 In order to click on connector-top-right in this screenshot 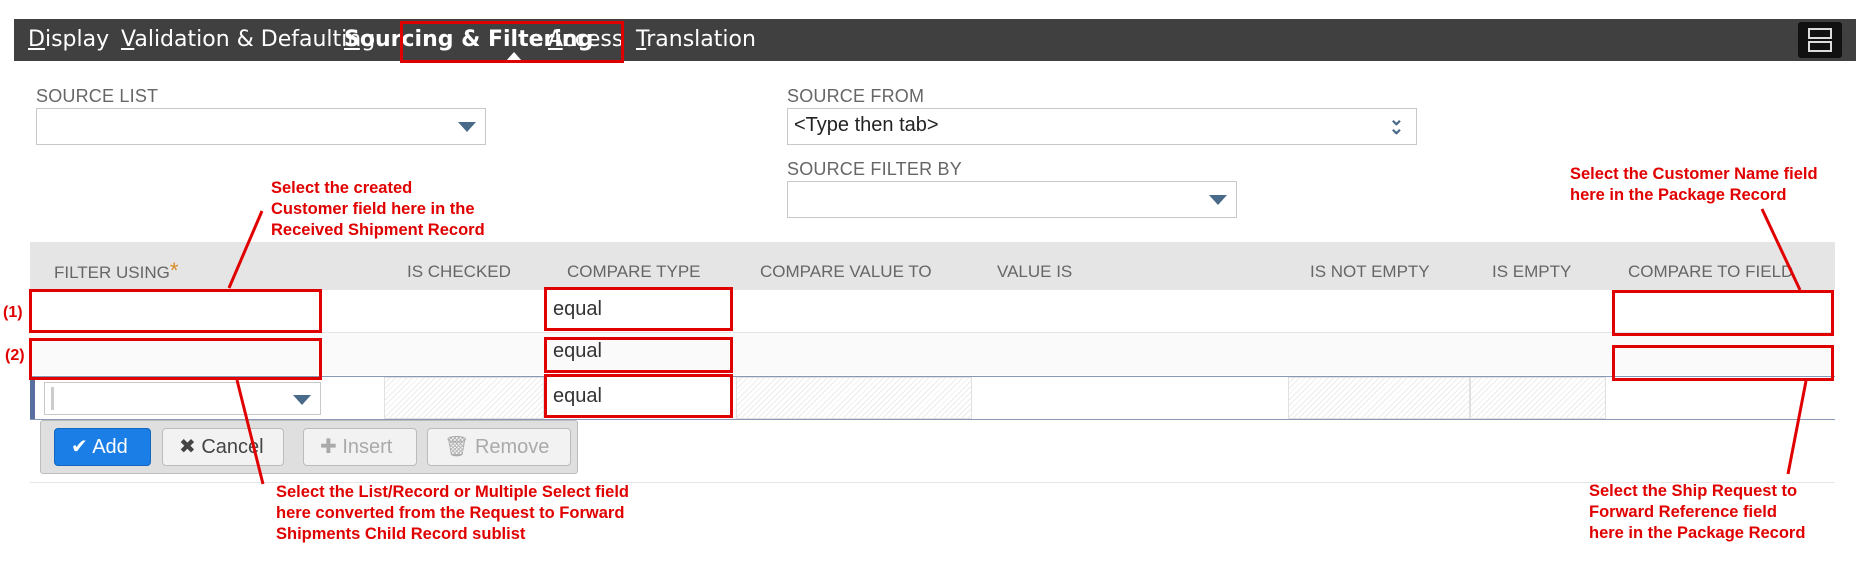, I will do `click(1781, 249)`.